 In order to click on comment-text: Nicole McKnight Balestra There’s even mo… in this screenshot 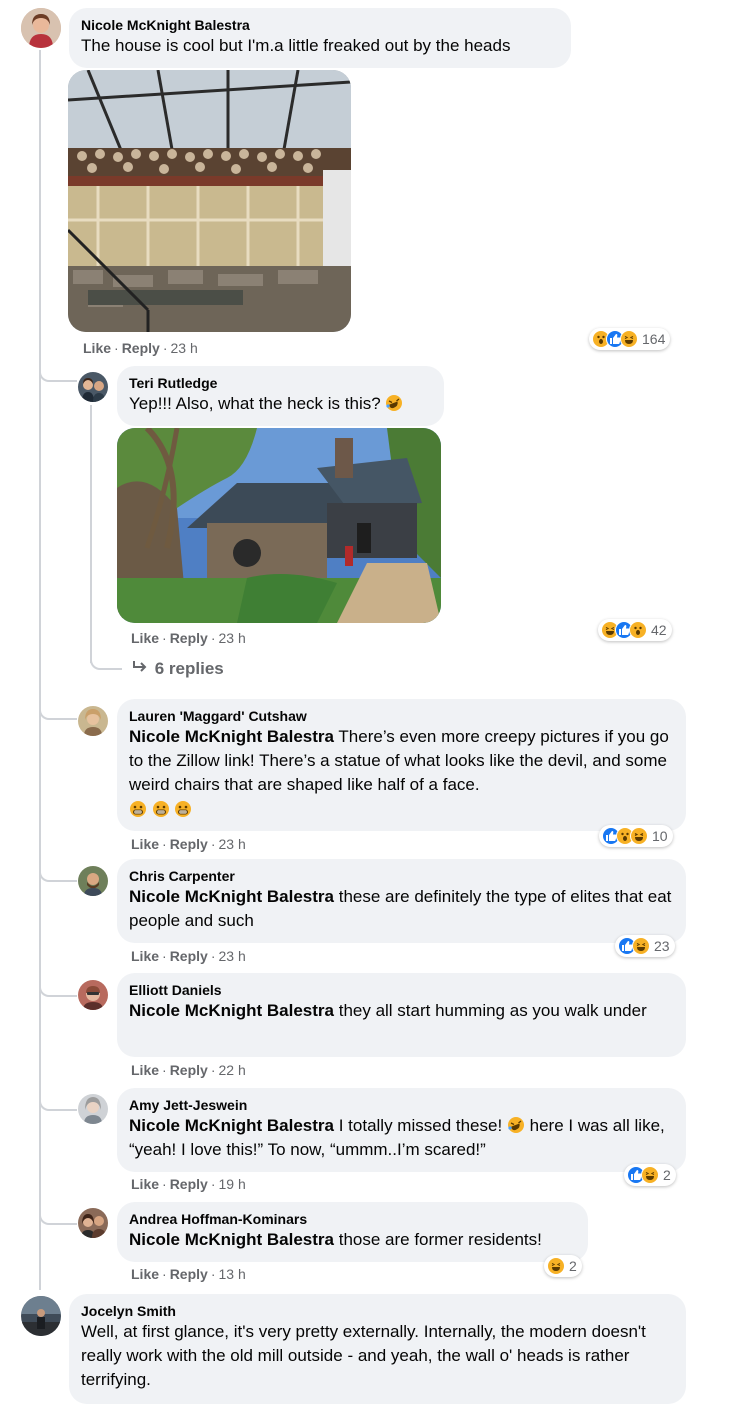, I will do `click(401, 773)`.